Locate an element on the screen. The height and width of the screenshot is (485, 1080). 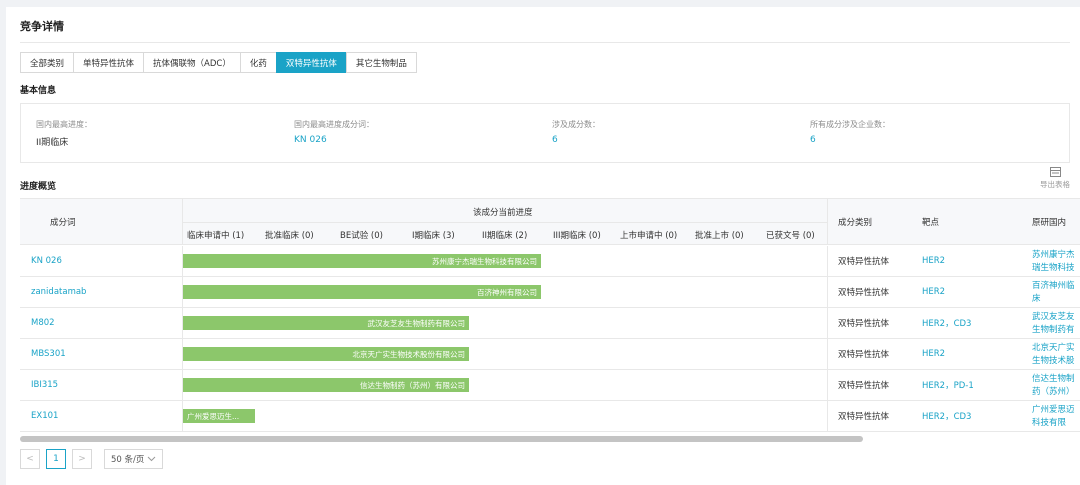
info-highest-stage: 国内最高进度： II期临床 is located at coordinates (64, 133).